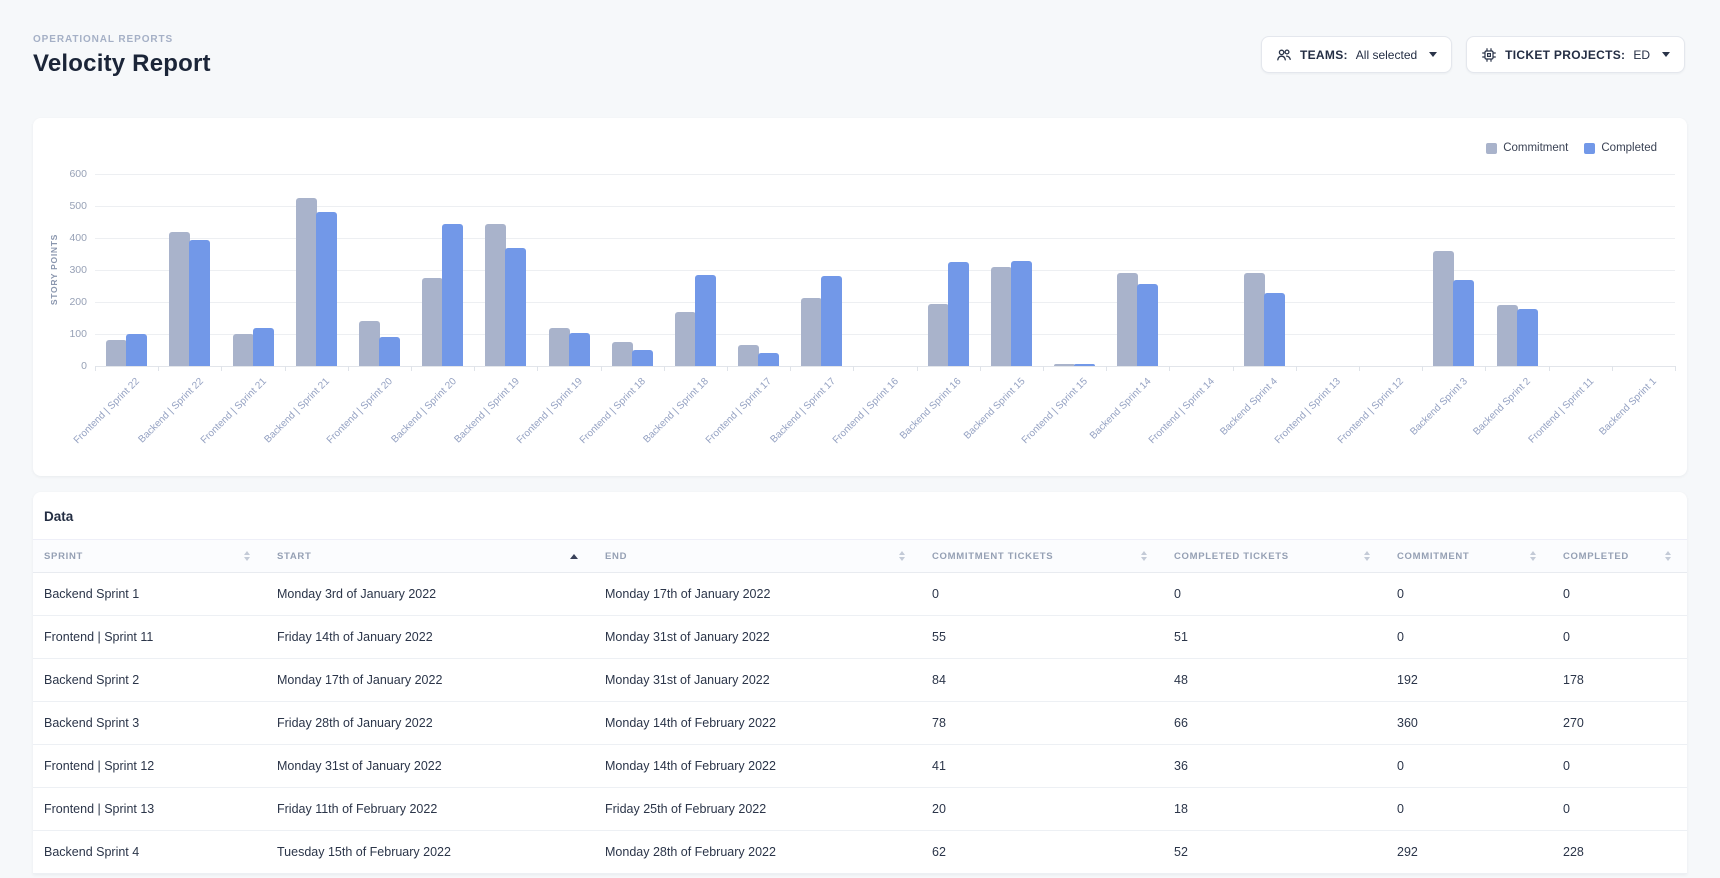 The width and height of the screenshot is (1720, 878). Describe the element at coordinates (1274, 852) in the screenshot. I see `table-cell: 52` at that location.